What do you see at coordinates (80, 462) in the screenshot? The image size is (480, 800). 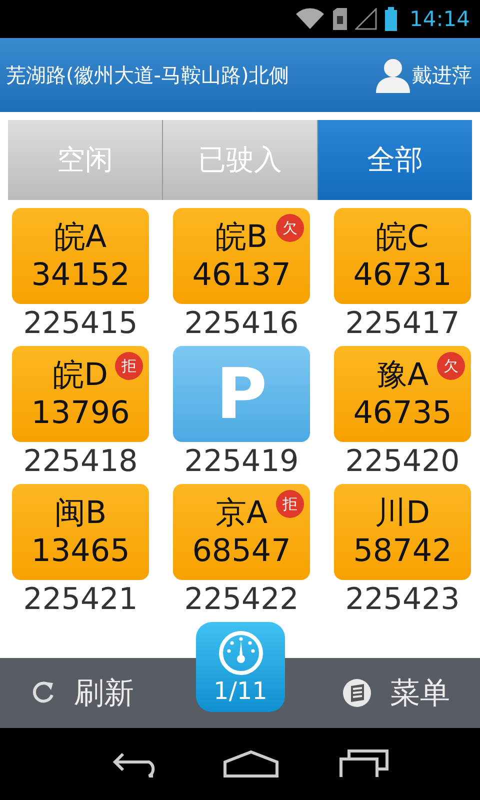 I see `space-number: 225418` at bounding box center [80, 462].